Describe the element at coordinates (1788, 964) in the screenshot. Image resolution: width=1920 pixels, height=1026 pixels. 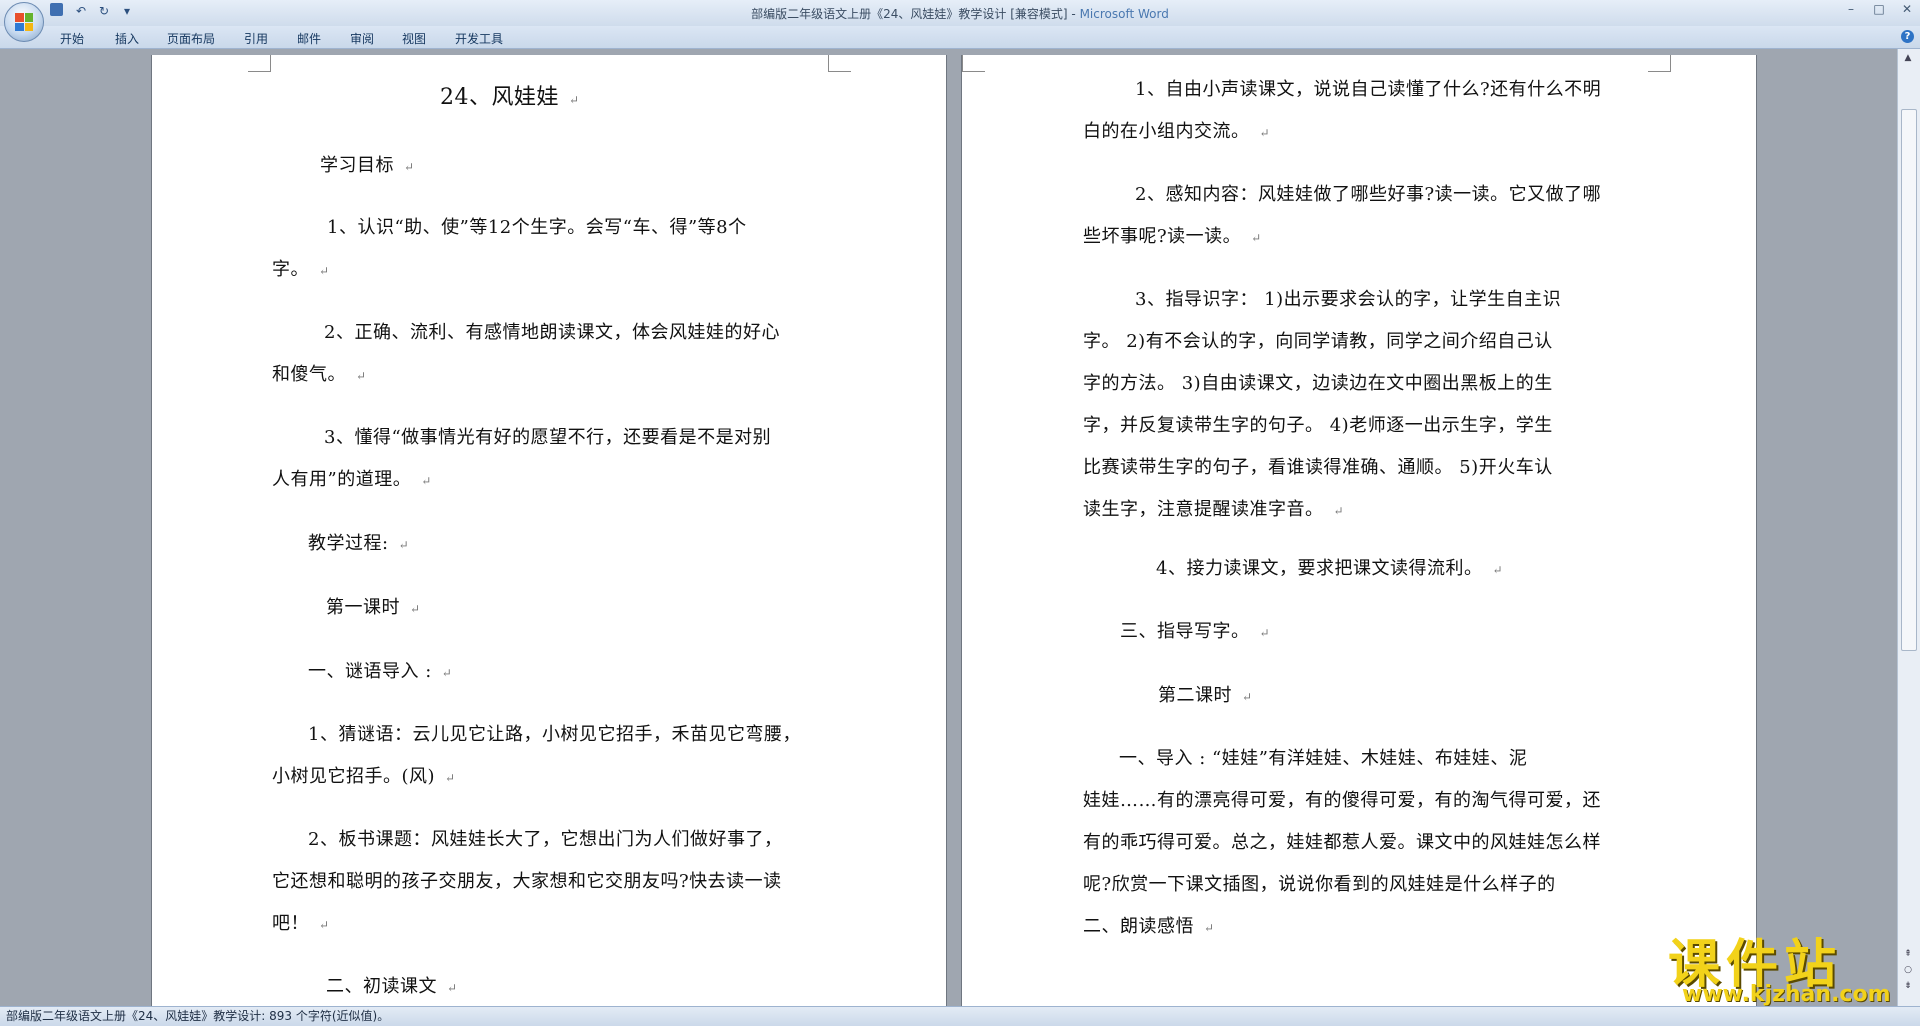
I see `watermark-logo: 课件站 www.kjzhan.com` at that location.